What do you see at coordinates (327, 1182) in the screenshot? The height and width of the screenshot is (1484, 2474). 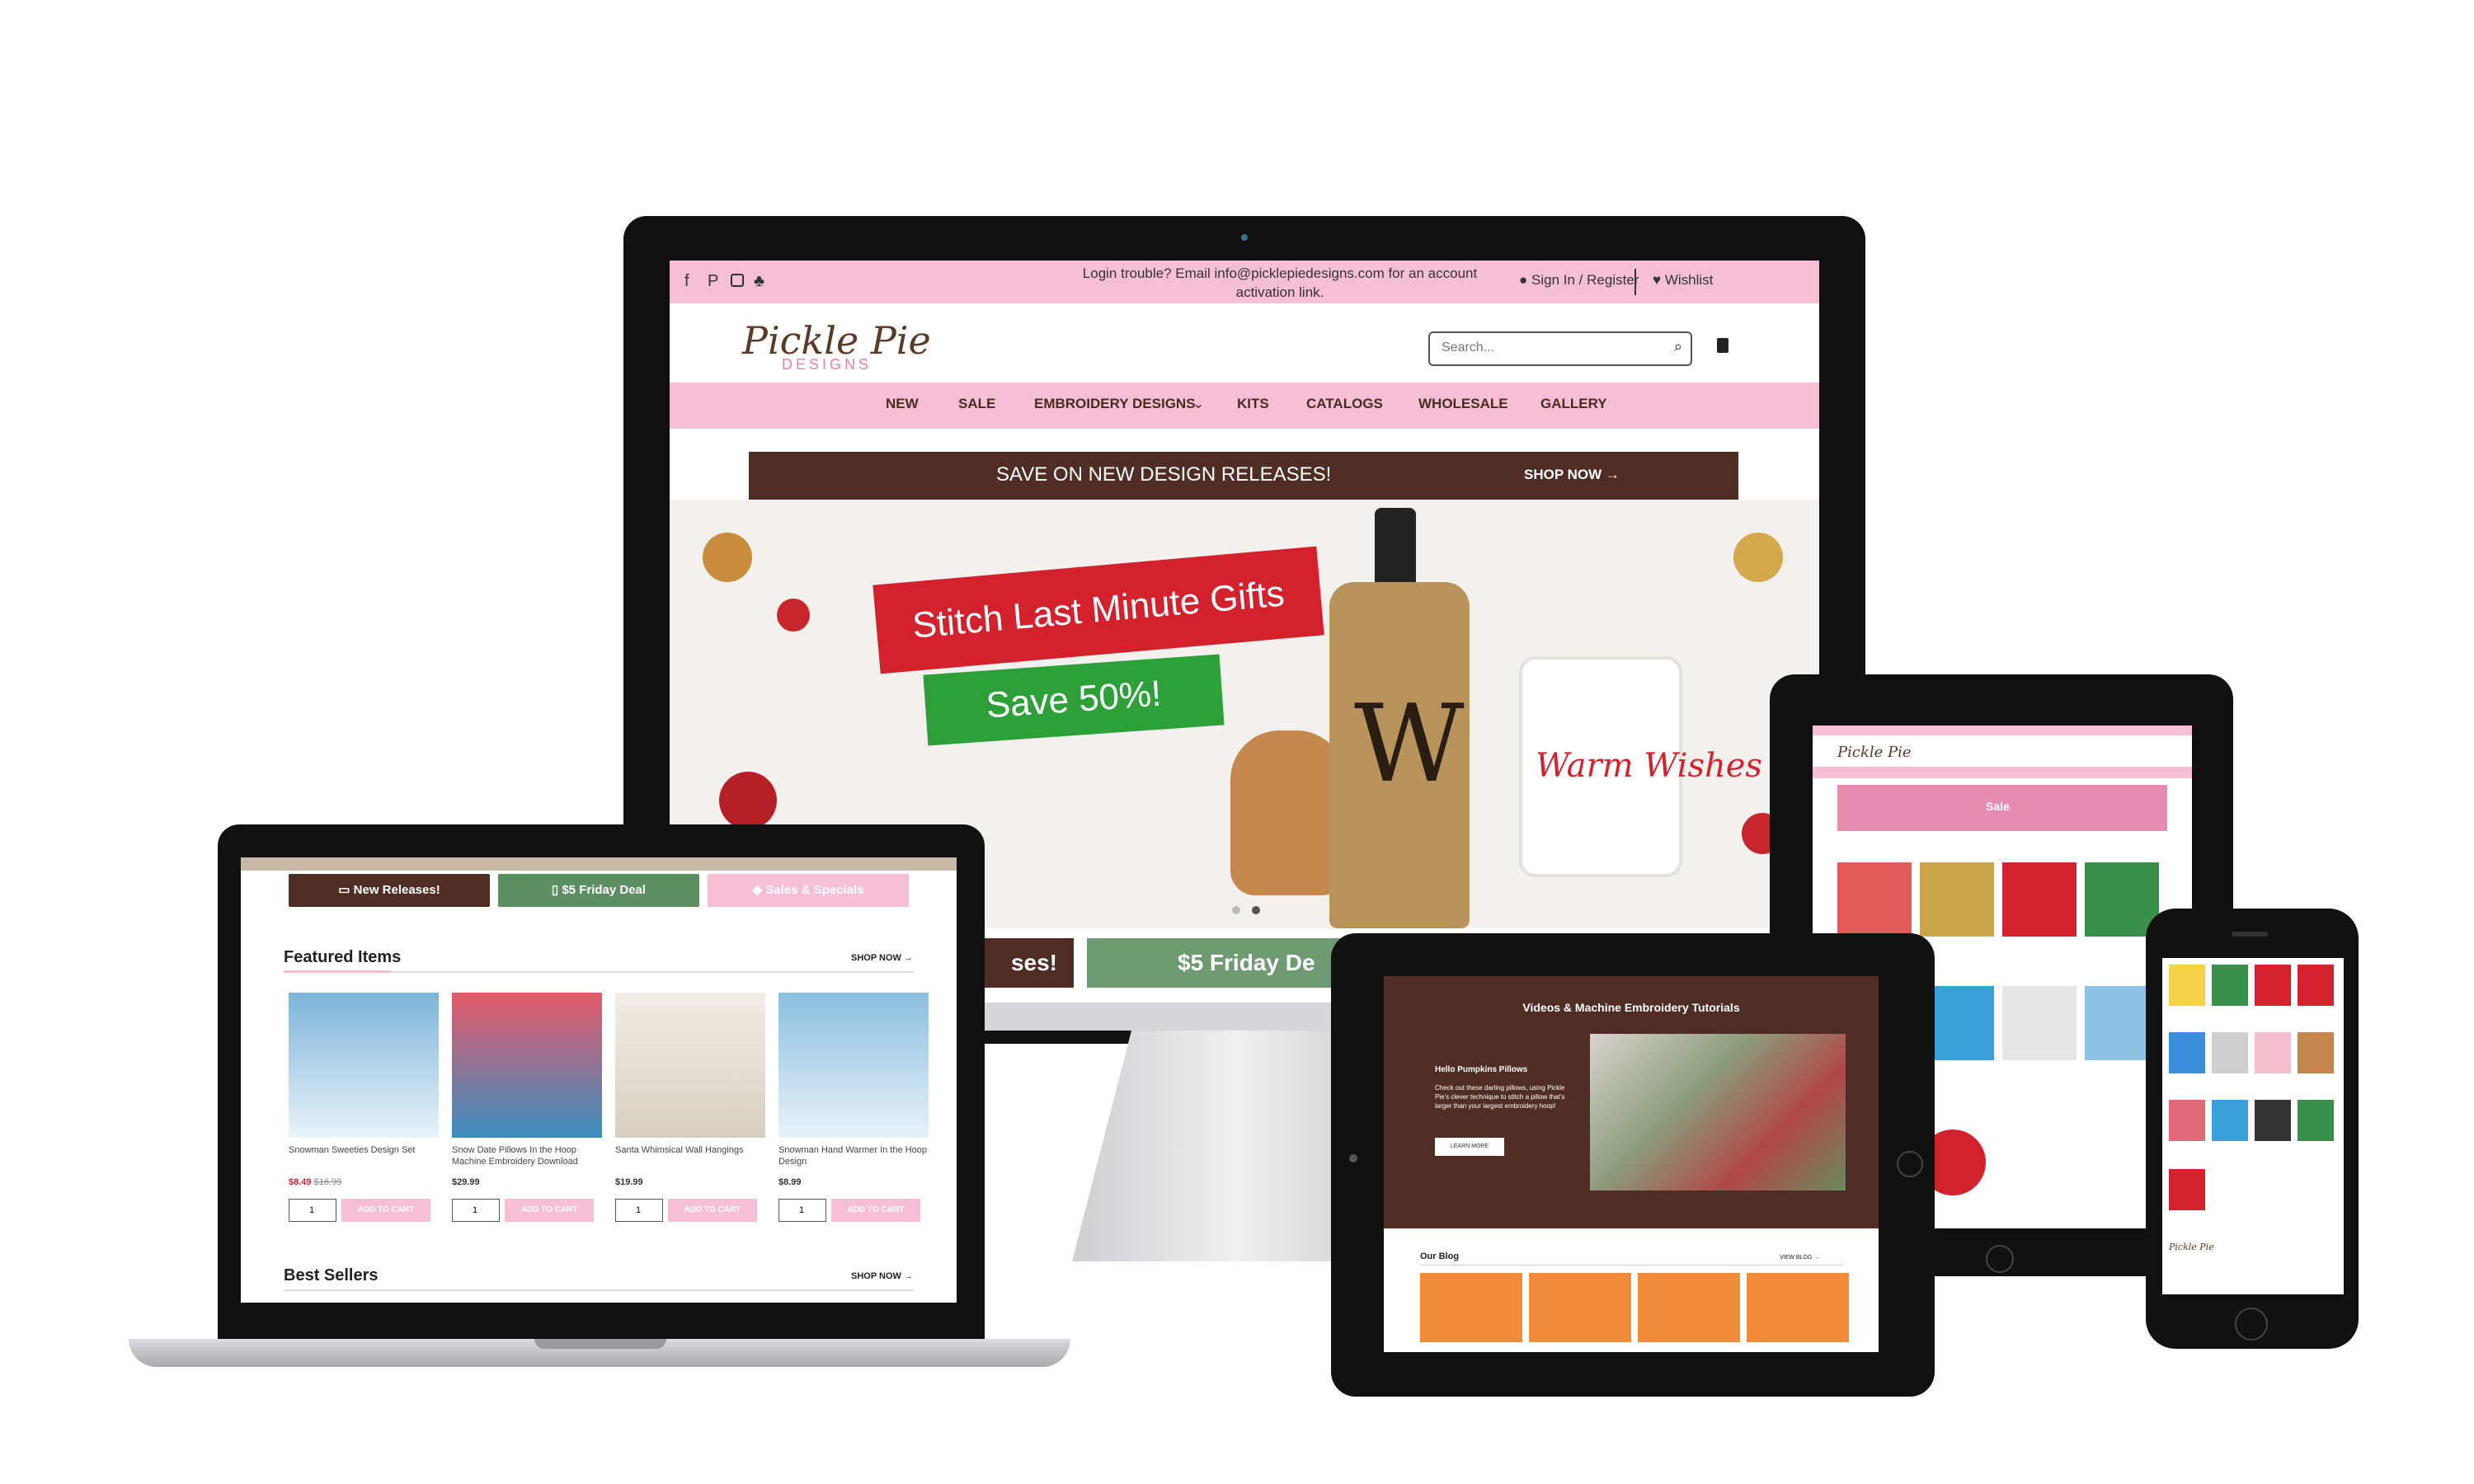 I see `old-price: $16.99` at bounding box center [327, 1182].